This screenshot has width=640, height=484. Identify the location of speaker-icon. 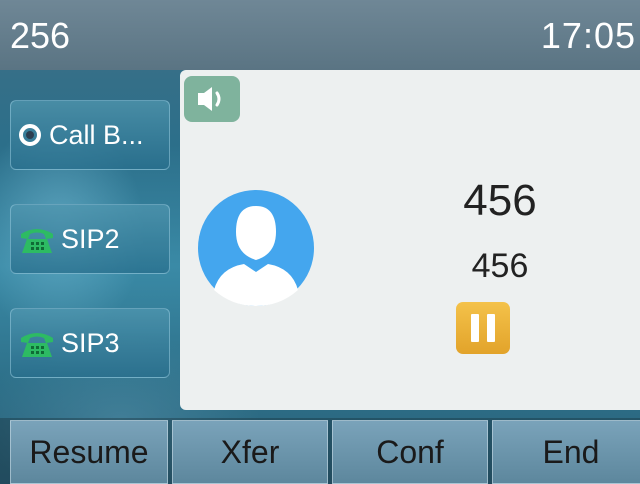
(212, 99).